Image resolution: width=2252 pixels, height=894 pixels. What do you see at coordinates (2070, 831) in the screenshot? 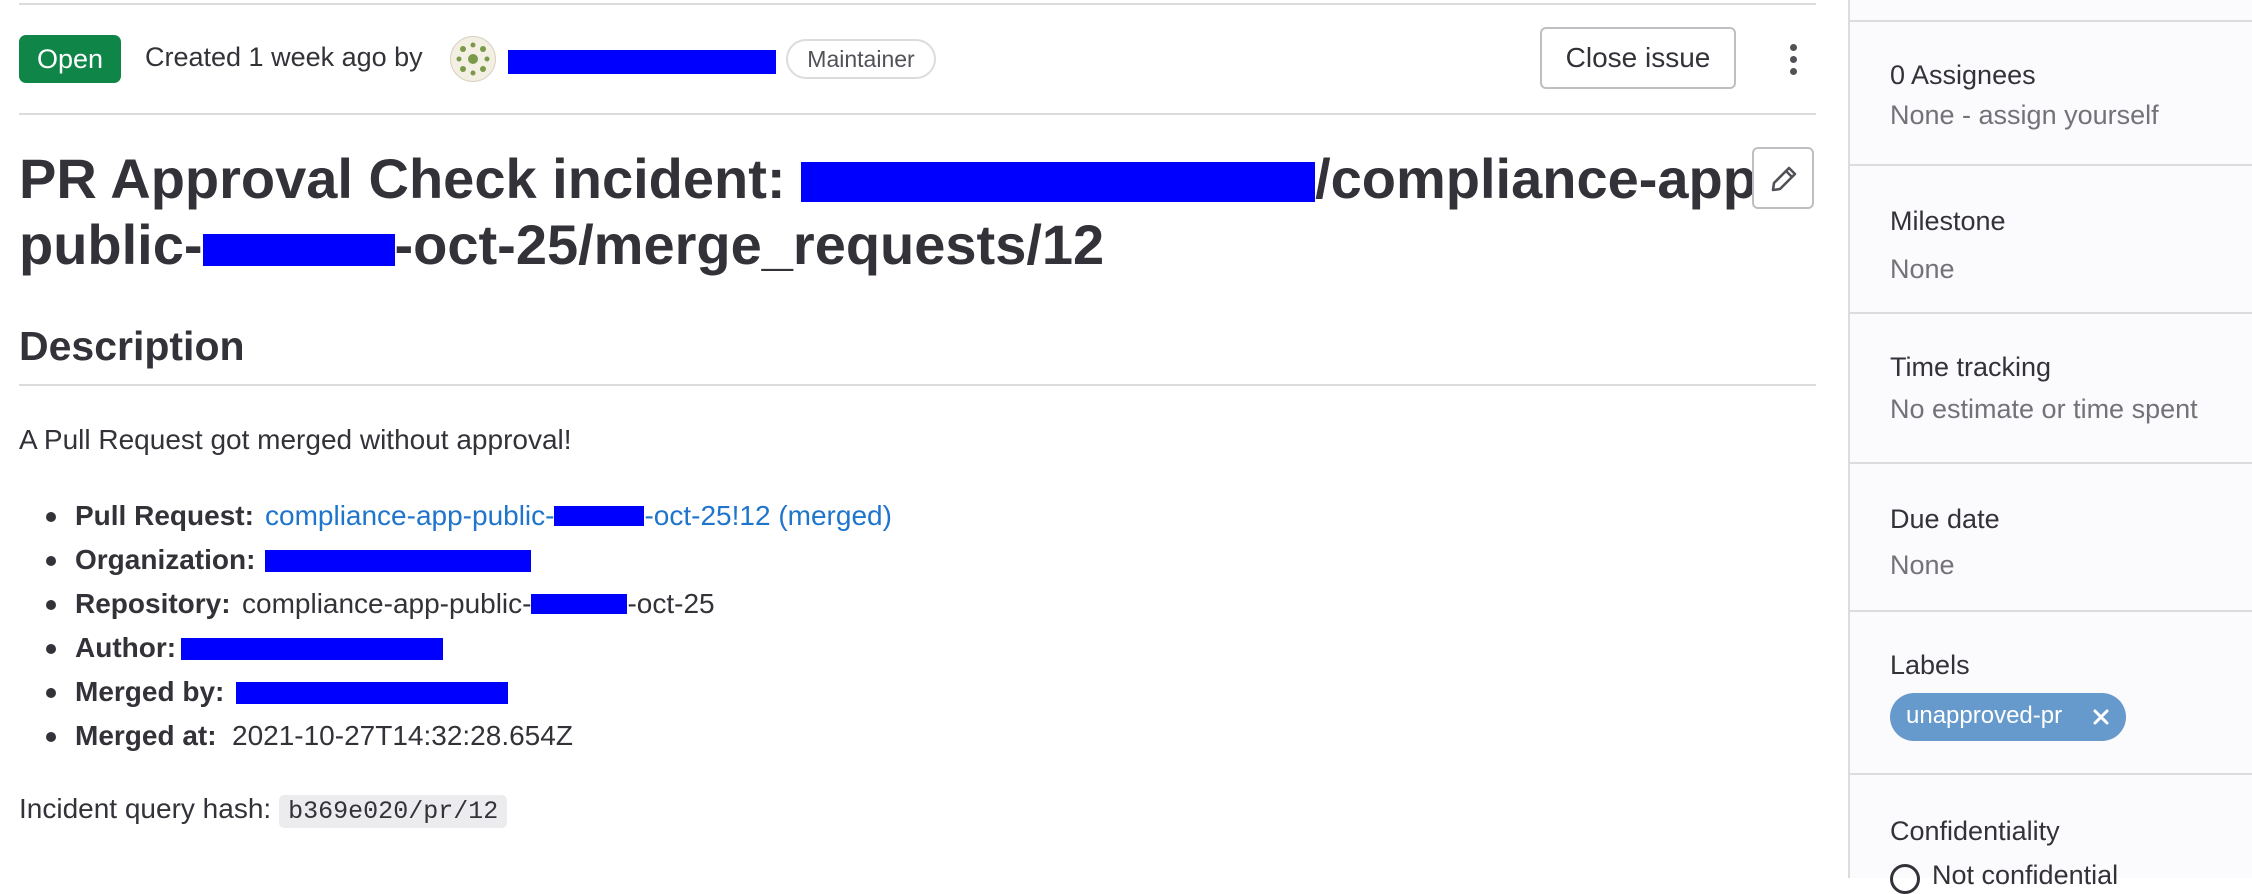
I see `confidentiality-section: Confidentiality` at bounding box center [2070, 831].